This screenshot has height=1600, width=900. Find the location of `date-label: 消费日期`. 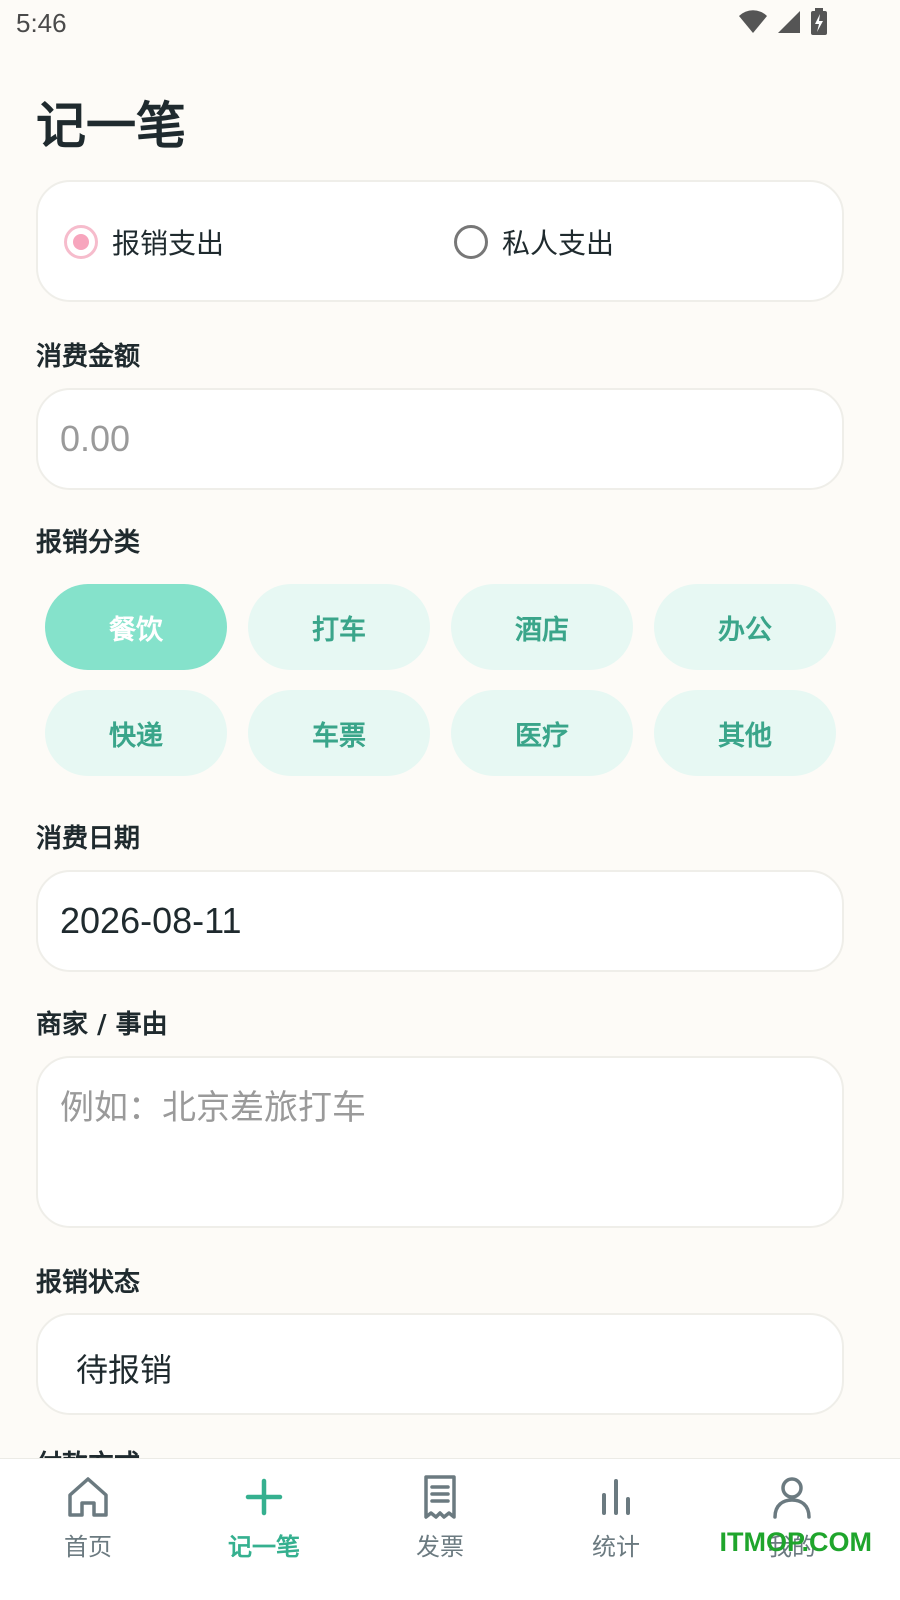

date-label: 消费日期 is located at coordinates (88, 839).